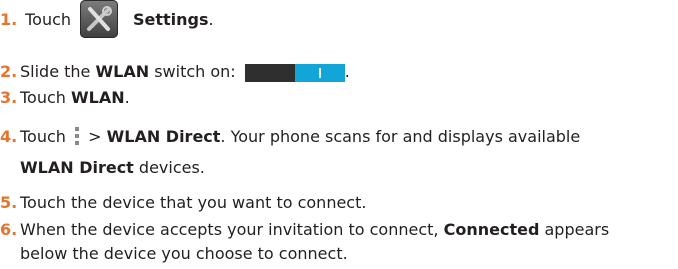  What do you see at coordinates (9, 202) in the screenshot?
I see `step-number: 5.` at bounding box center [9, 202].